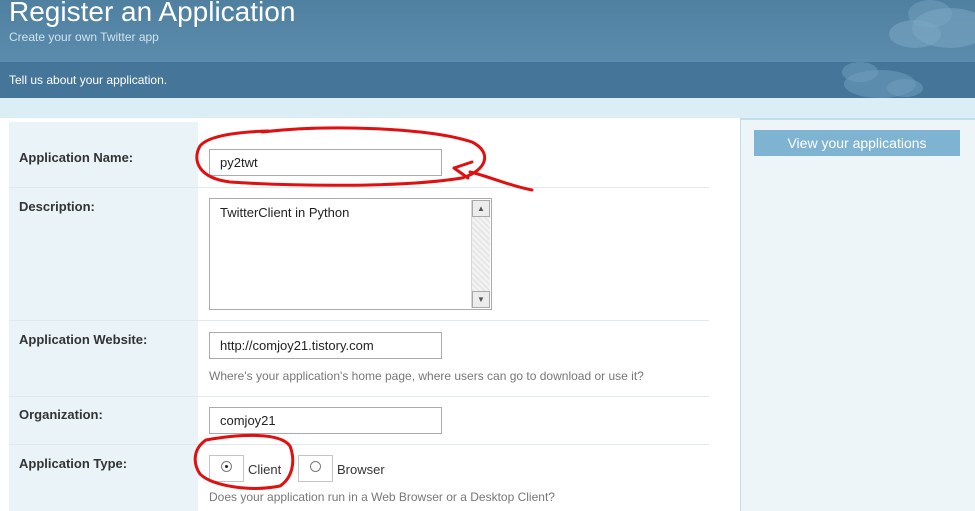  I want to click on description-textarea: TwitterClient in Python ▲ ▼, so click(350, 254).